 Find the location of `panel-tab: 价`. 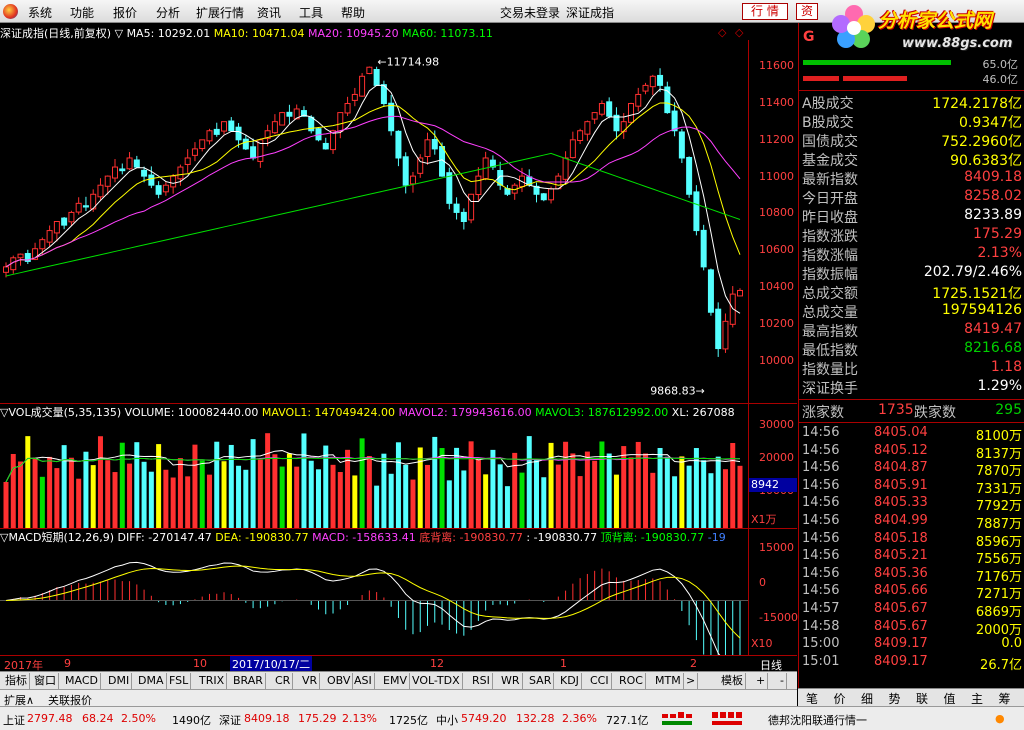

panel-tab: 价 is located at coordinates (840, 698).